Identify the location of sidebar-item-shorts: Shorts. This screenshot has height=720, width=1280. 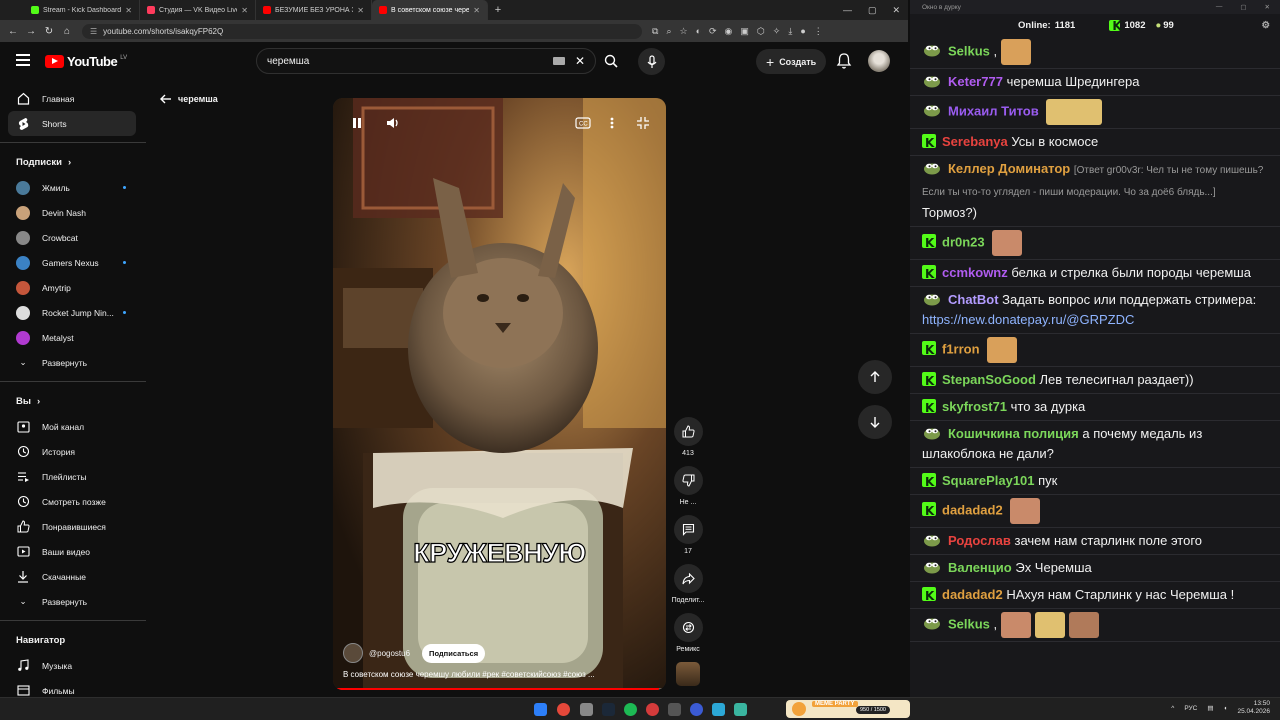
(72, 123).